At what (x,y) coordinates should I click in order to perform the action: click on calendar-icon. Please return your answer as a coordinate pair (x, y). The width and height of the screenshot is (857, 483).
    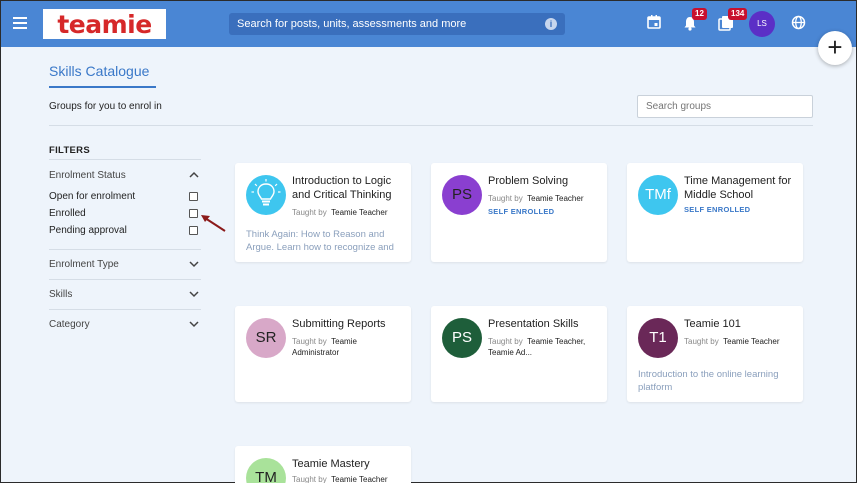
    Looking at the image, I should click on (654, 22).